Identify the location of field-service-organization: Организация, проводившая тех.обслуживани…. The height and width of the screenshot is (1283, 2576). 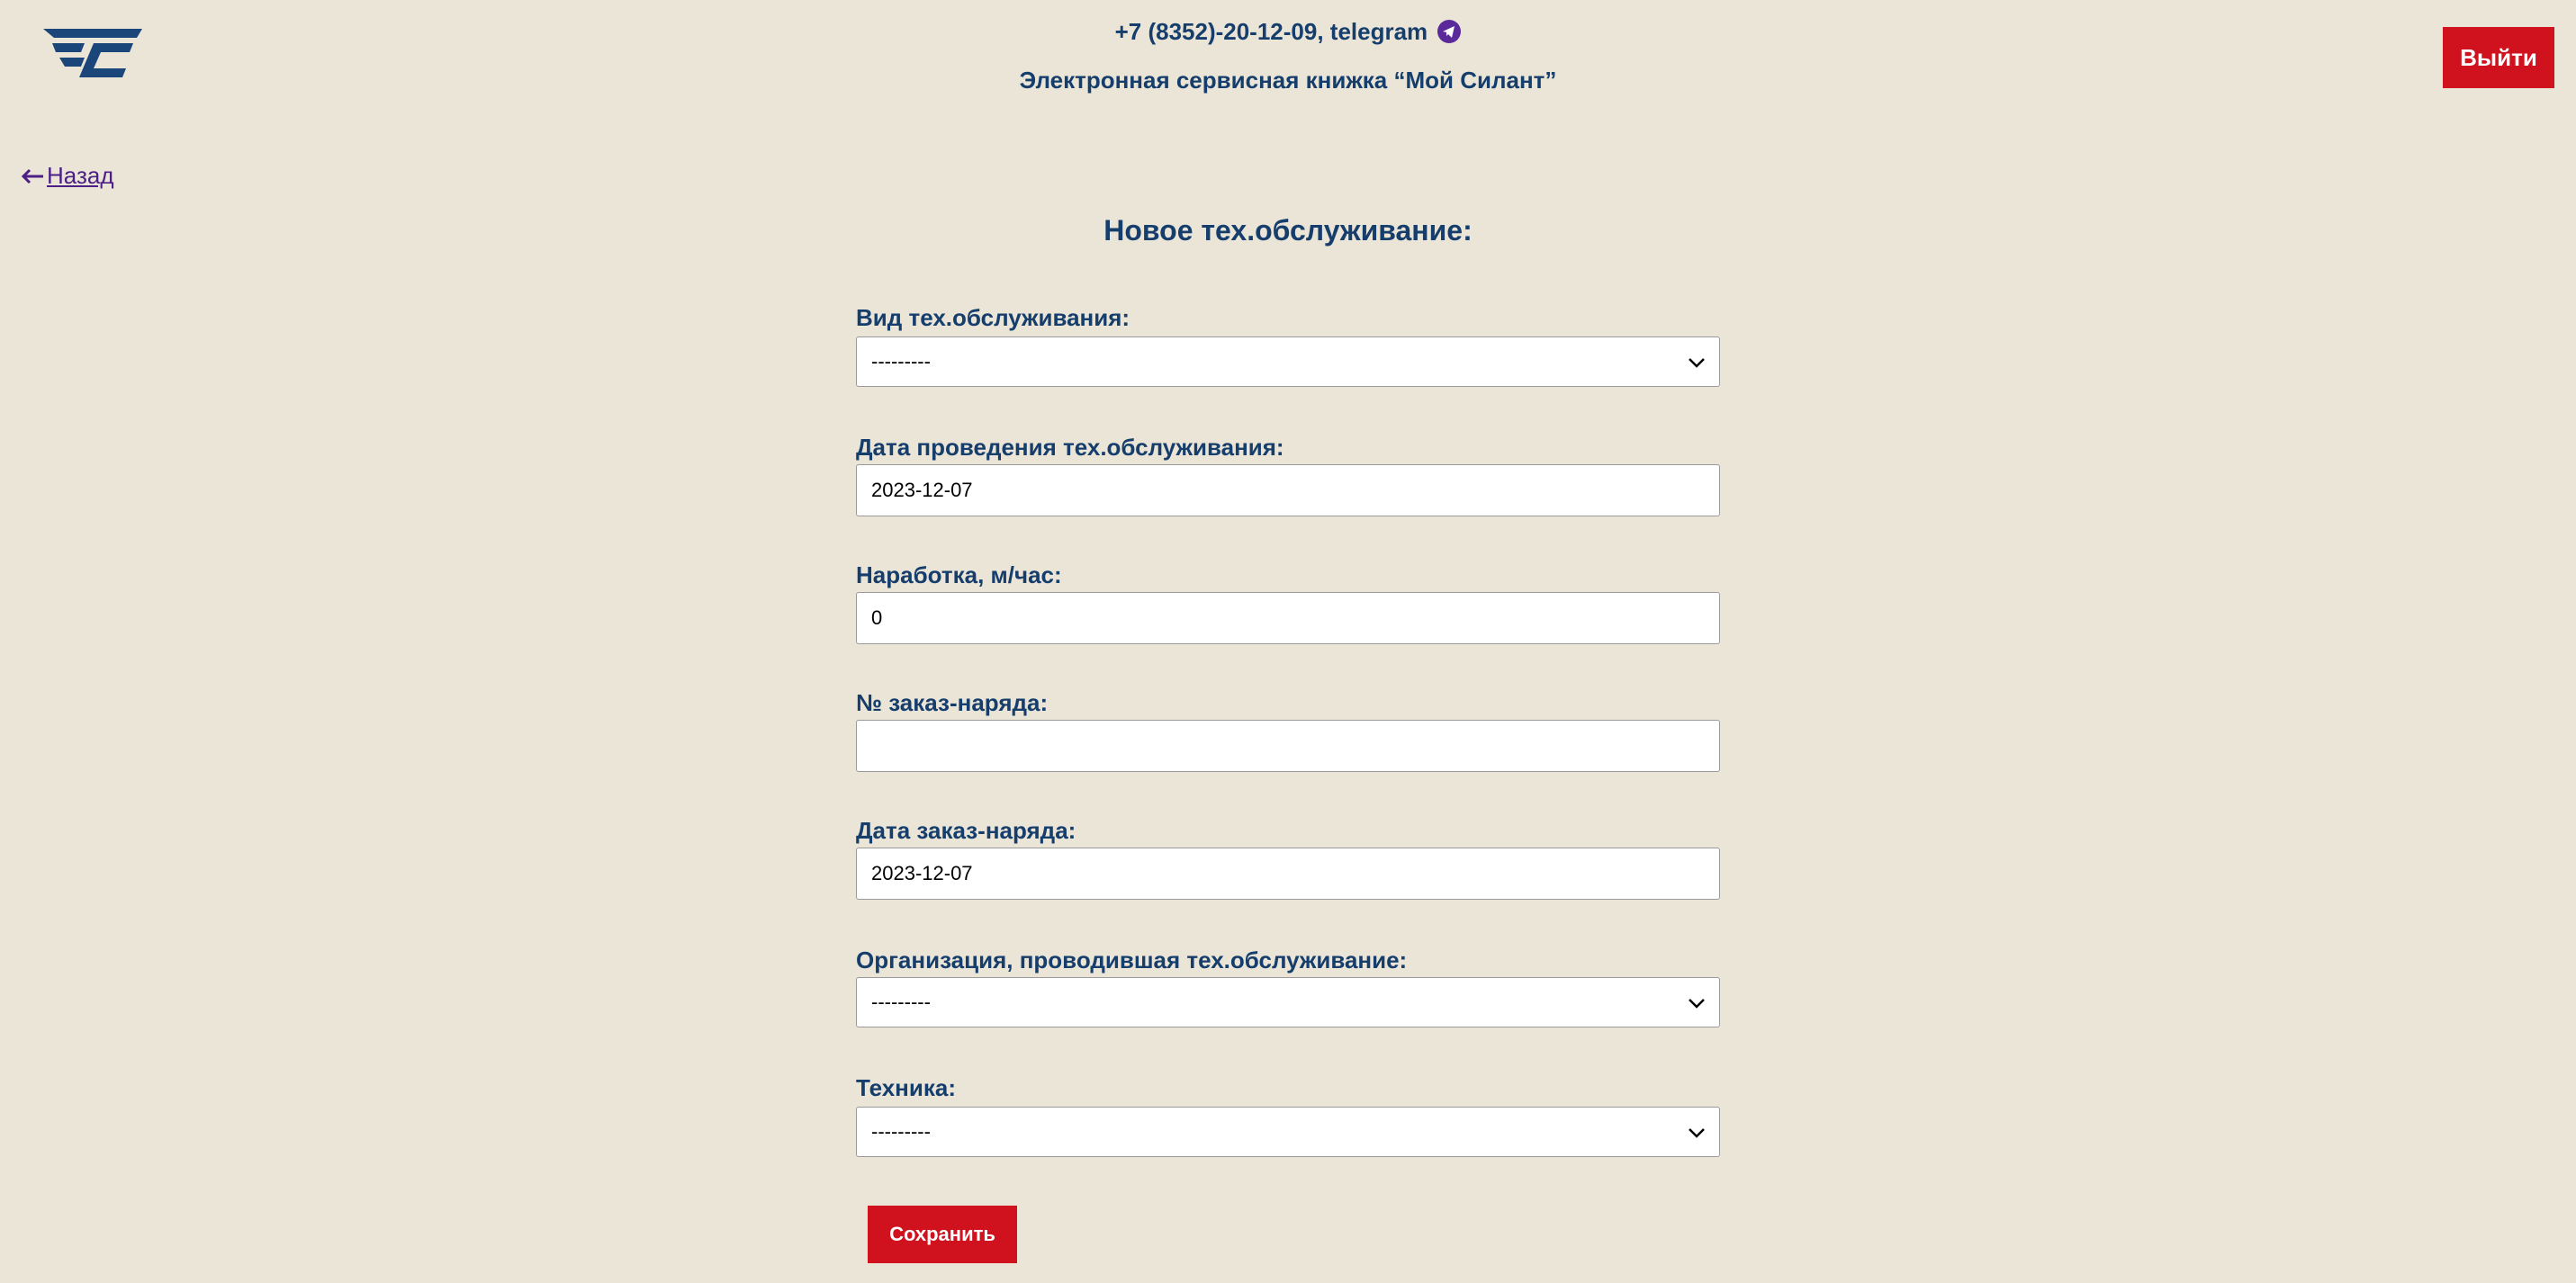
(1288, 986).